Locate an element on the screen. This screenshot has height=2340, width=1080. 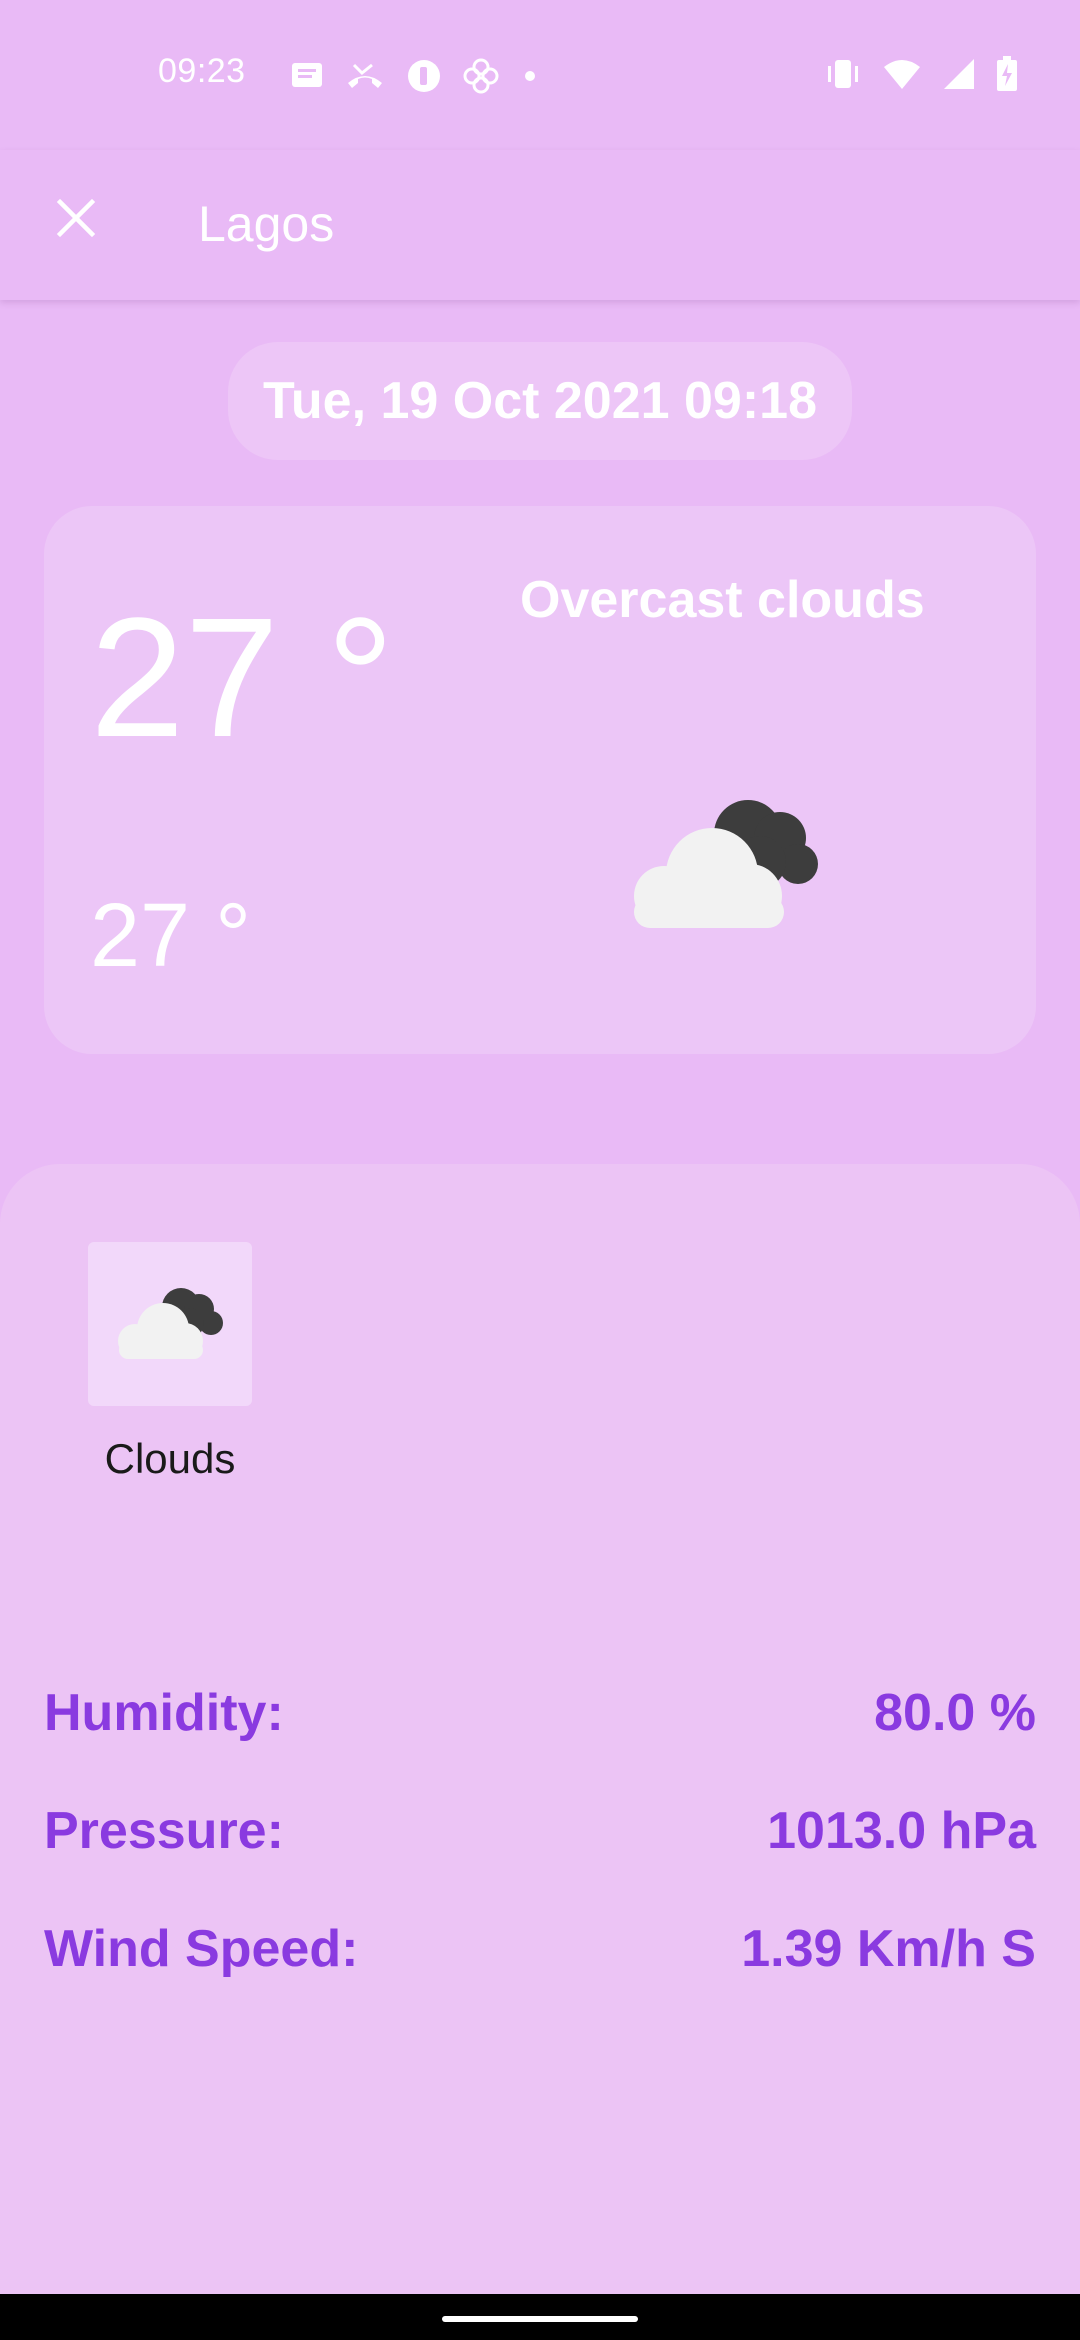
pinwheel-icon is located at coordinates (481, 76).